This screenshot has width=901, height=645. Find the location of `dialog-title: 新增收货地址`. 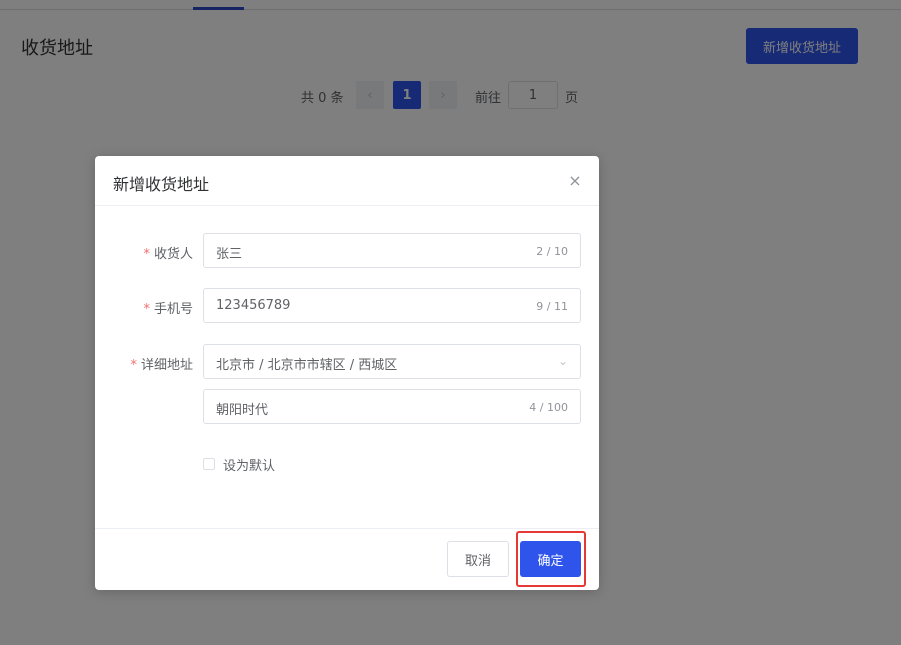

dialog-title: 新增收货地址 is located at coordinates (161, 184).